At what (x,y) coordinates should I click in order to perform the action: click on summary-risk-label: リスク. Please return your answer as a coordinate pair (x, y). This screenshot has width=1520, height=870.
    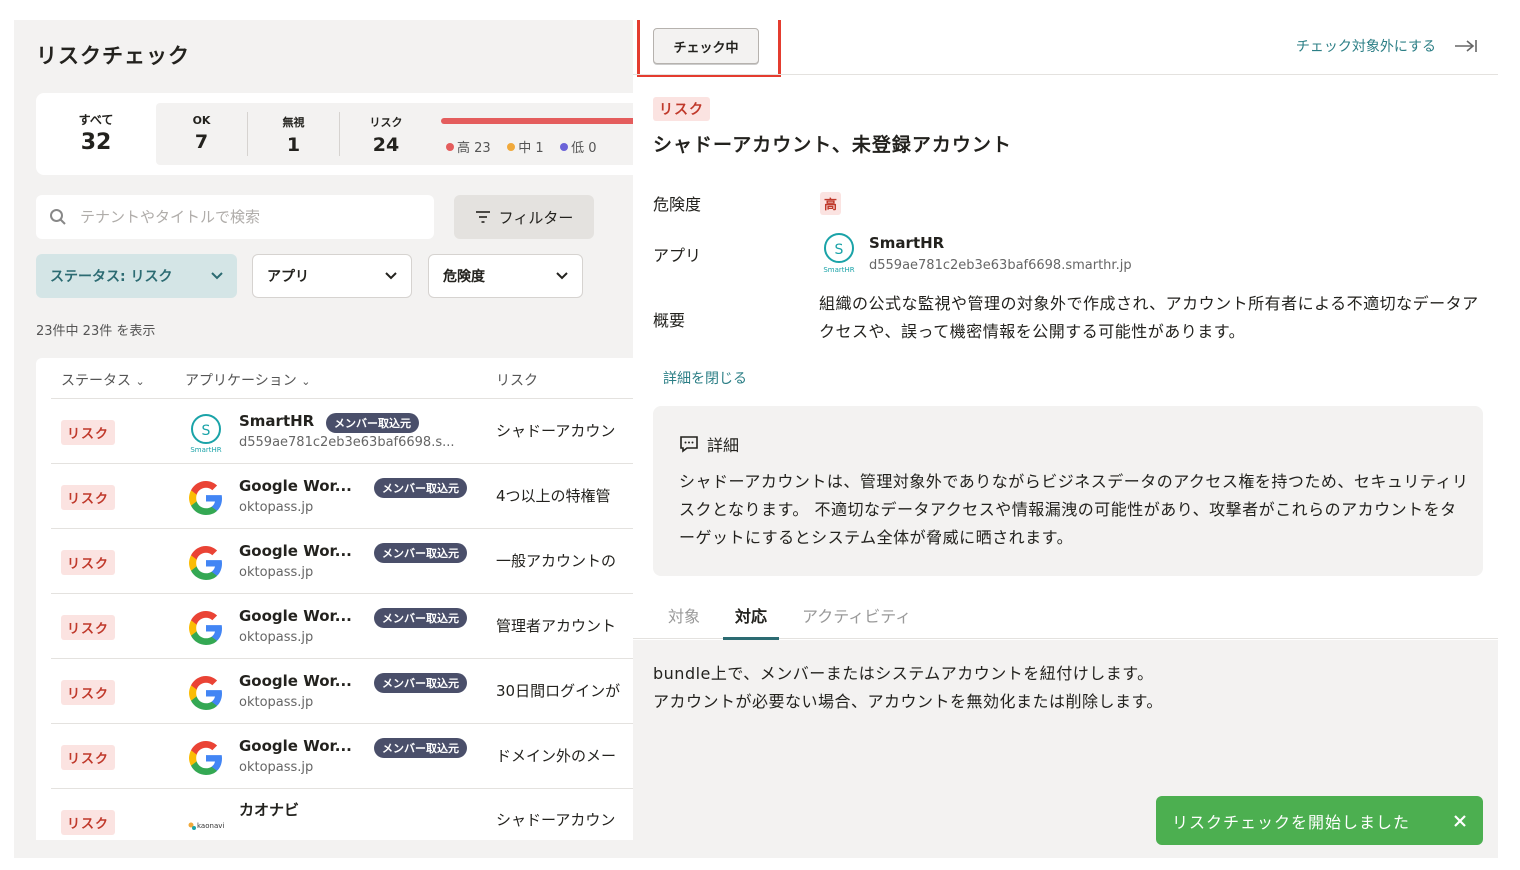
    Looking at the image, I should click on (386, 122).